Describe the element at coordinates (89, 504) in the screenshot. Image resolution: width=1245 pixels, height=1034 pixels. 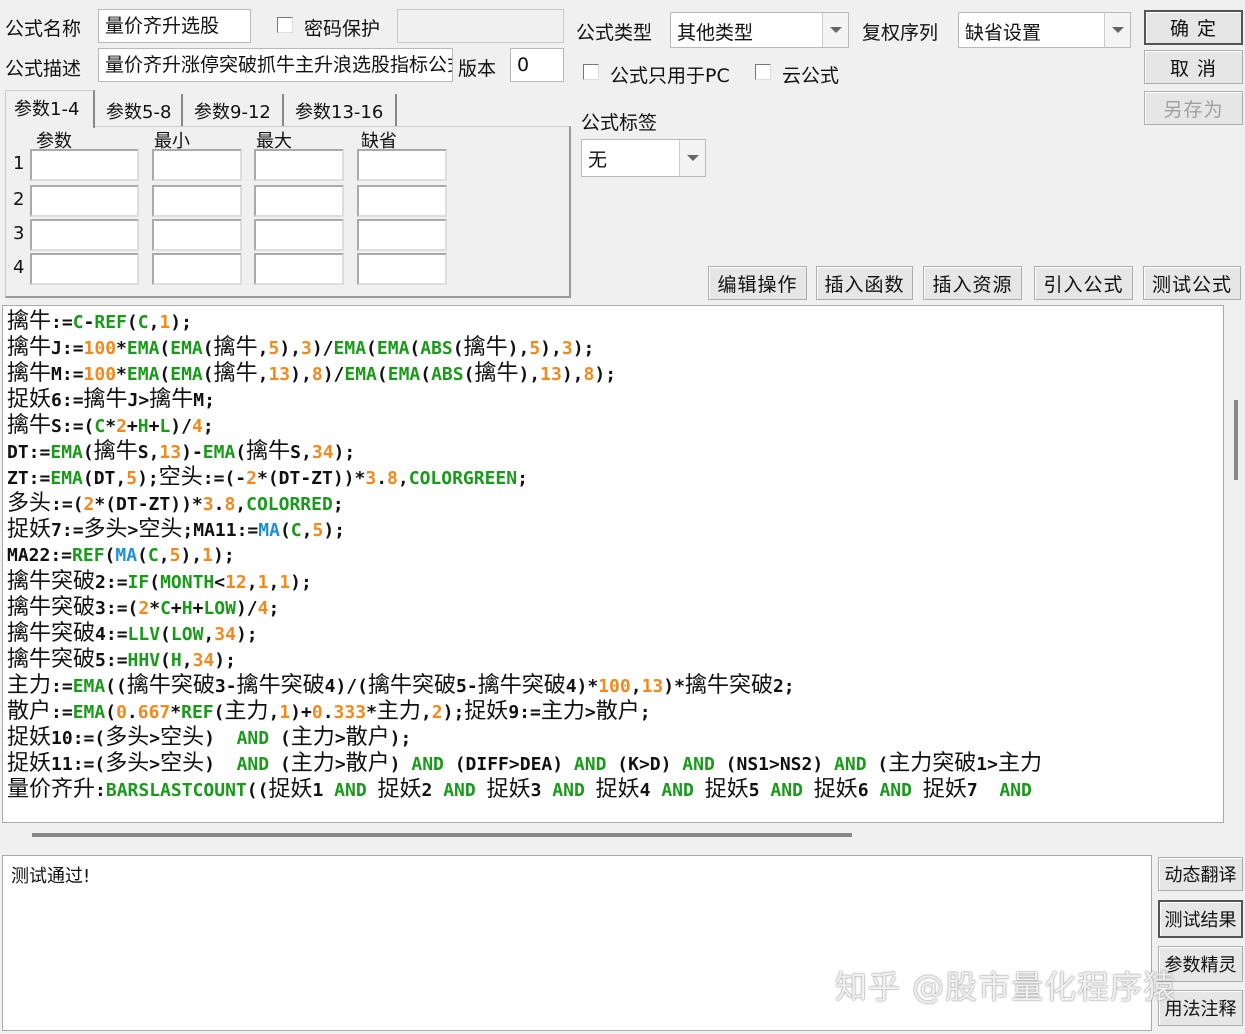
I see `number-token: 2` at that location.